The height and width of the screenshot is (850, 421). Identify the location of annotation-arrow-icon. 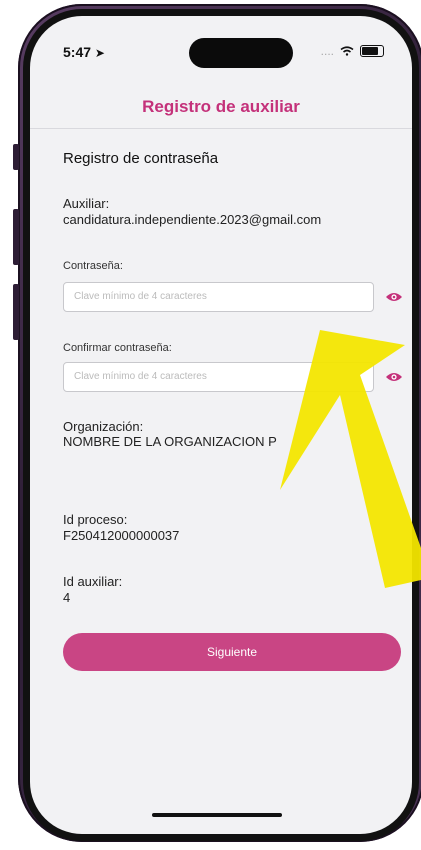
(350, 459).